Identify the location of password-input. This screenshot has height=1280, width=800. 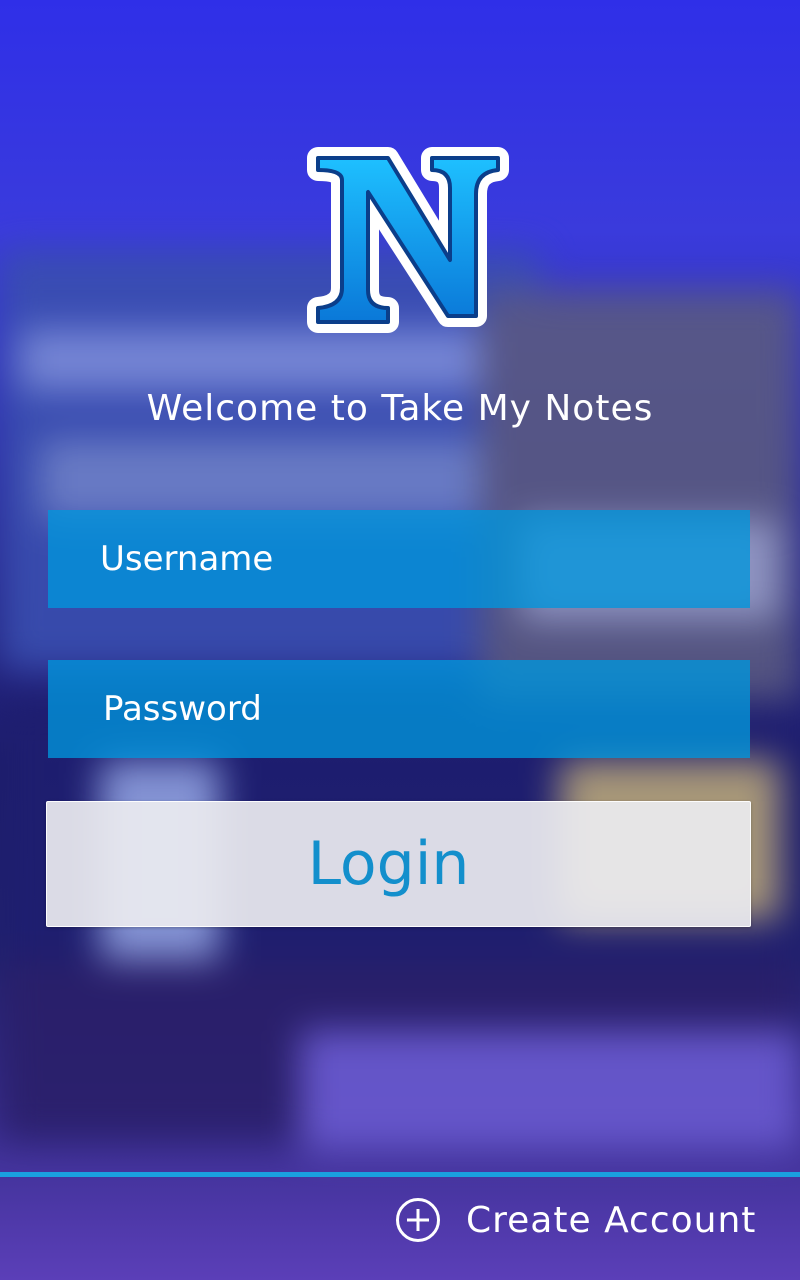
(399, 709).